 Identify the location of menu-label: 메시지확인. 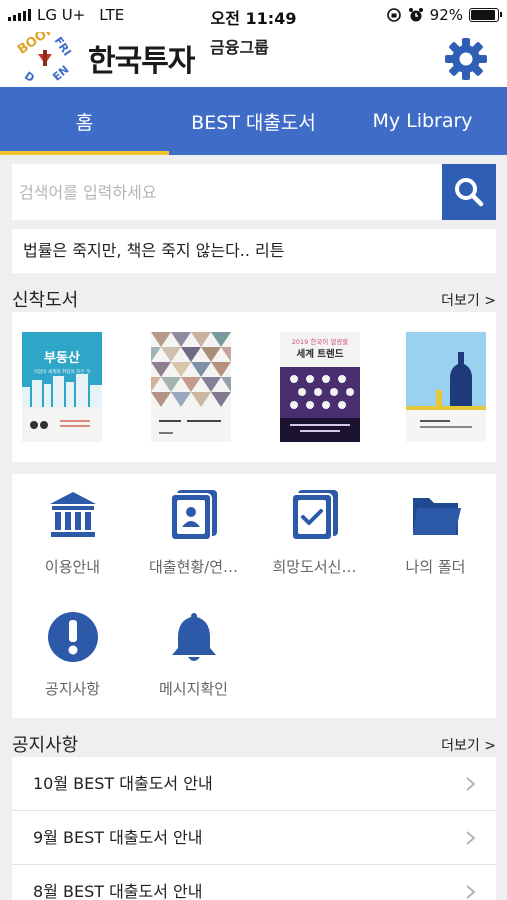
(193, 689).